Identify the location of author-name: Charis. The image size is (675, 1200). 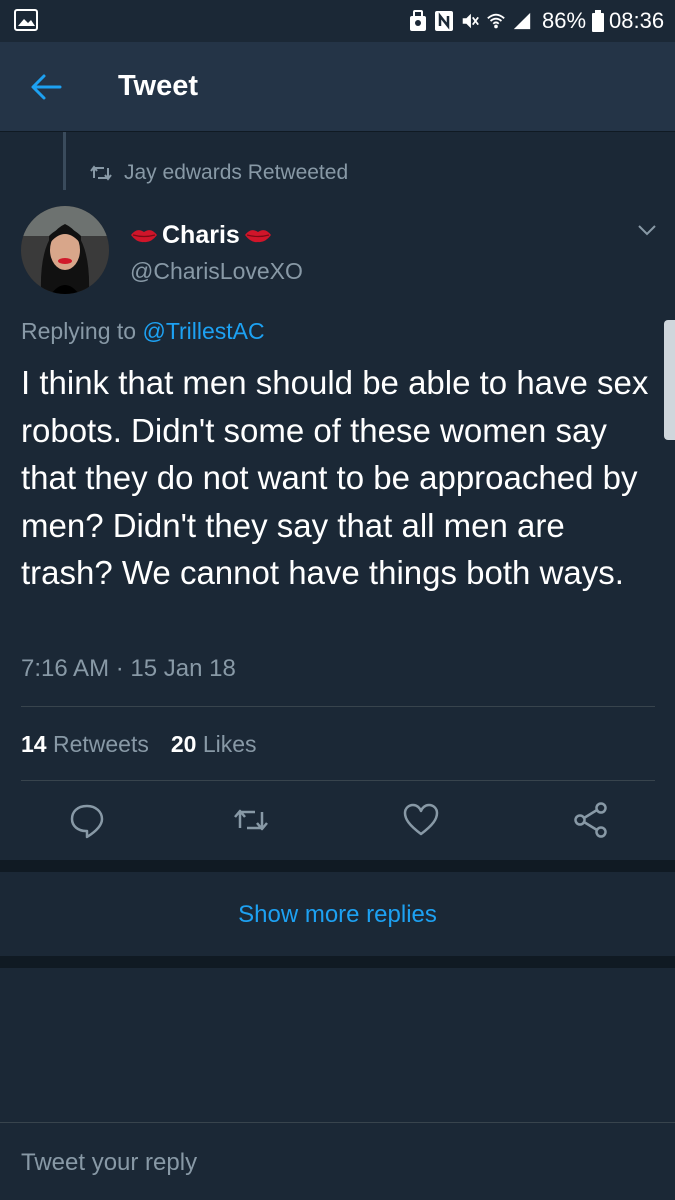
(201, 235).